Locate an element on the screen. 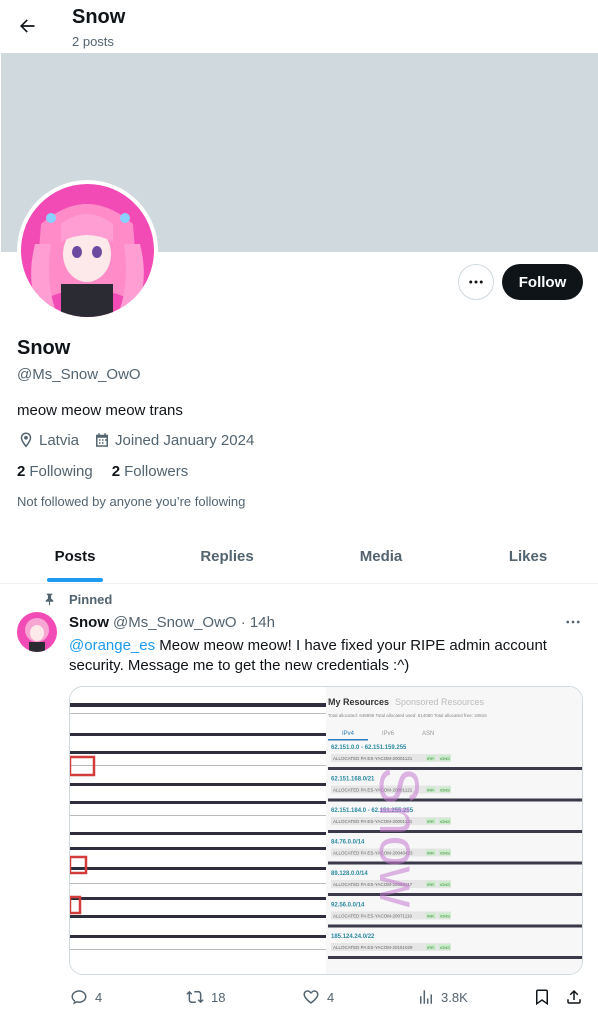  post-author-handle-time: @Ms_Snow_OwO · 14h is located at coordinates (194, 622).